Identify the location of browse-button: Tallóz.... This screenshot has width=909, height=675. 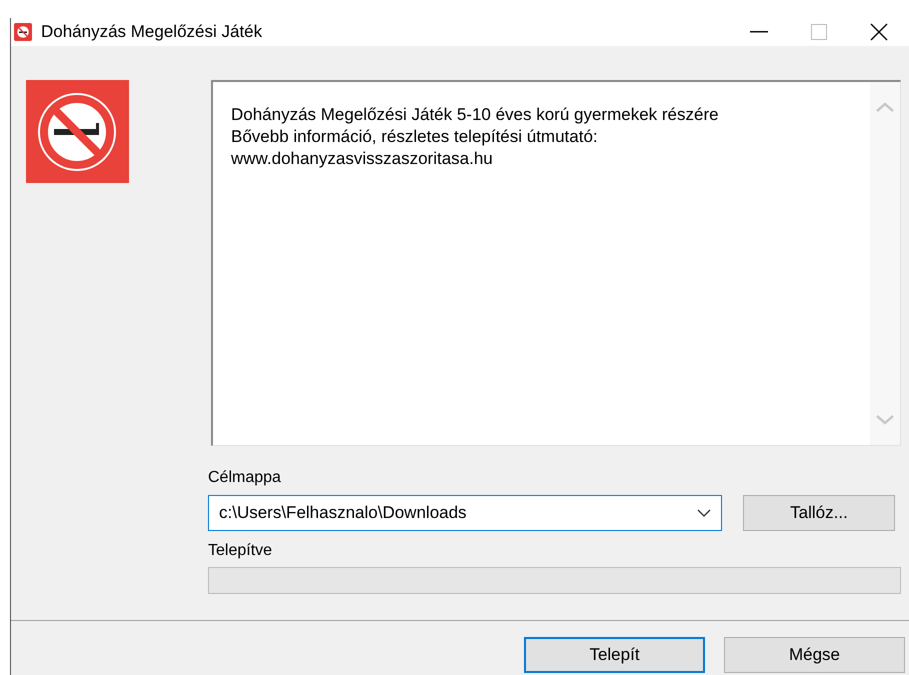
(819, 513).